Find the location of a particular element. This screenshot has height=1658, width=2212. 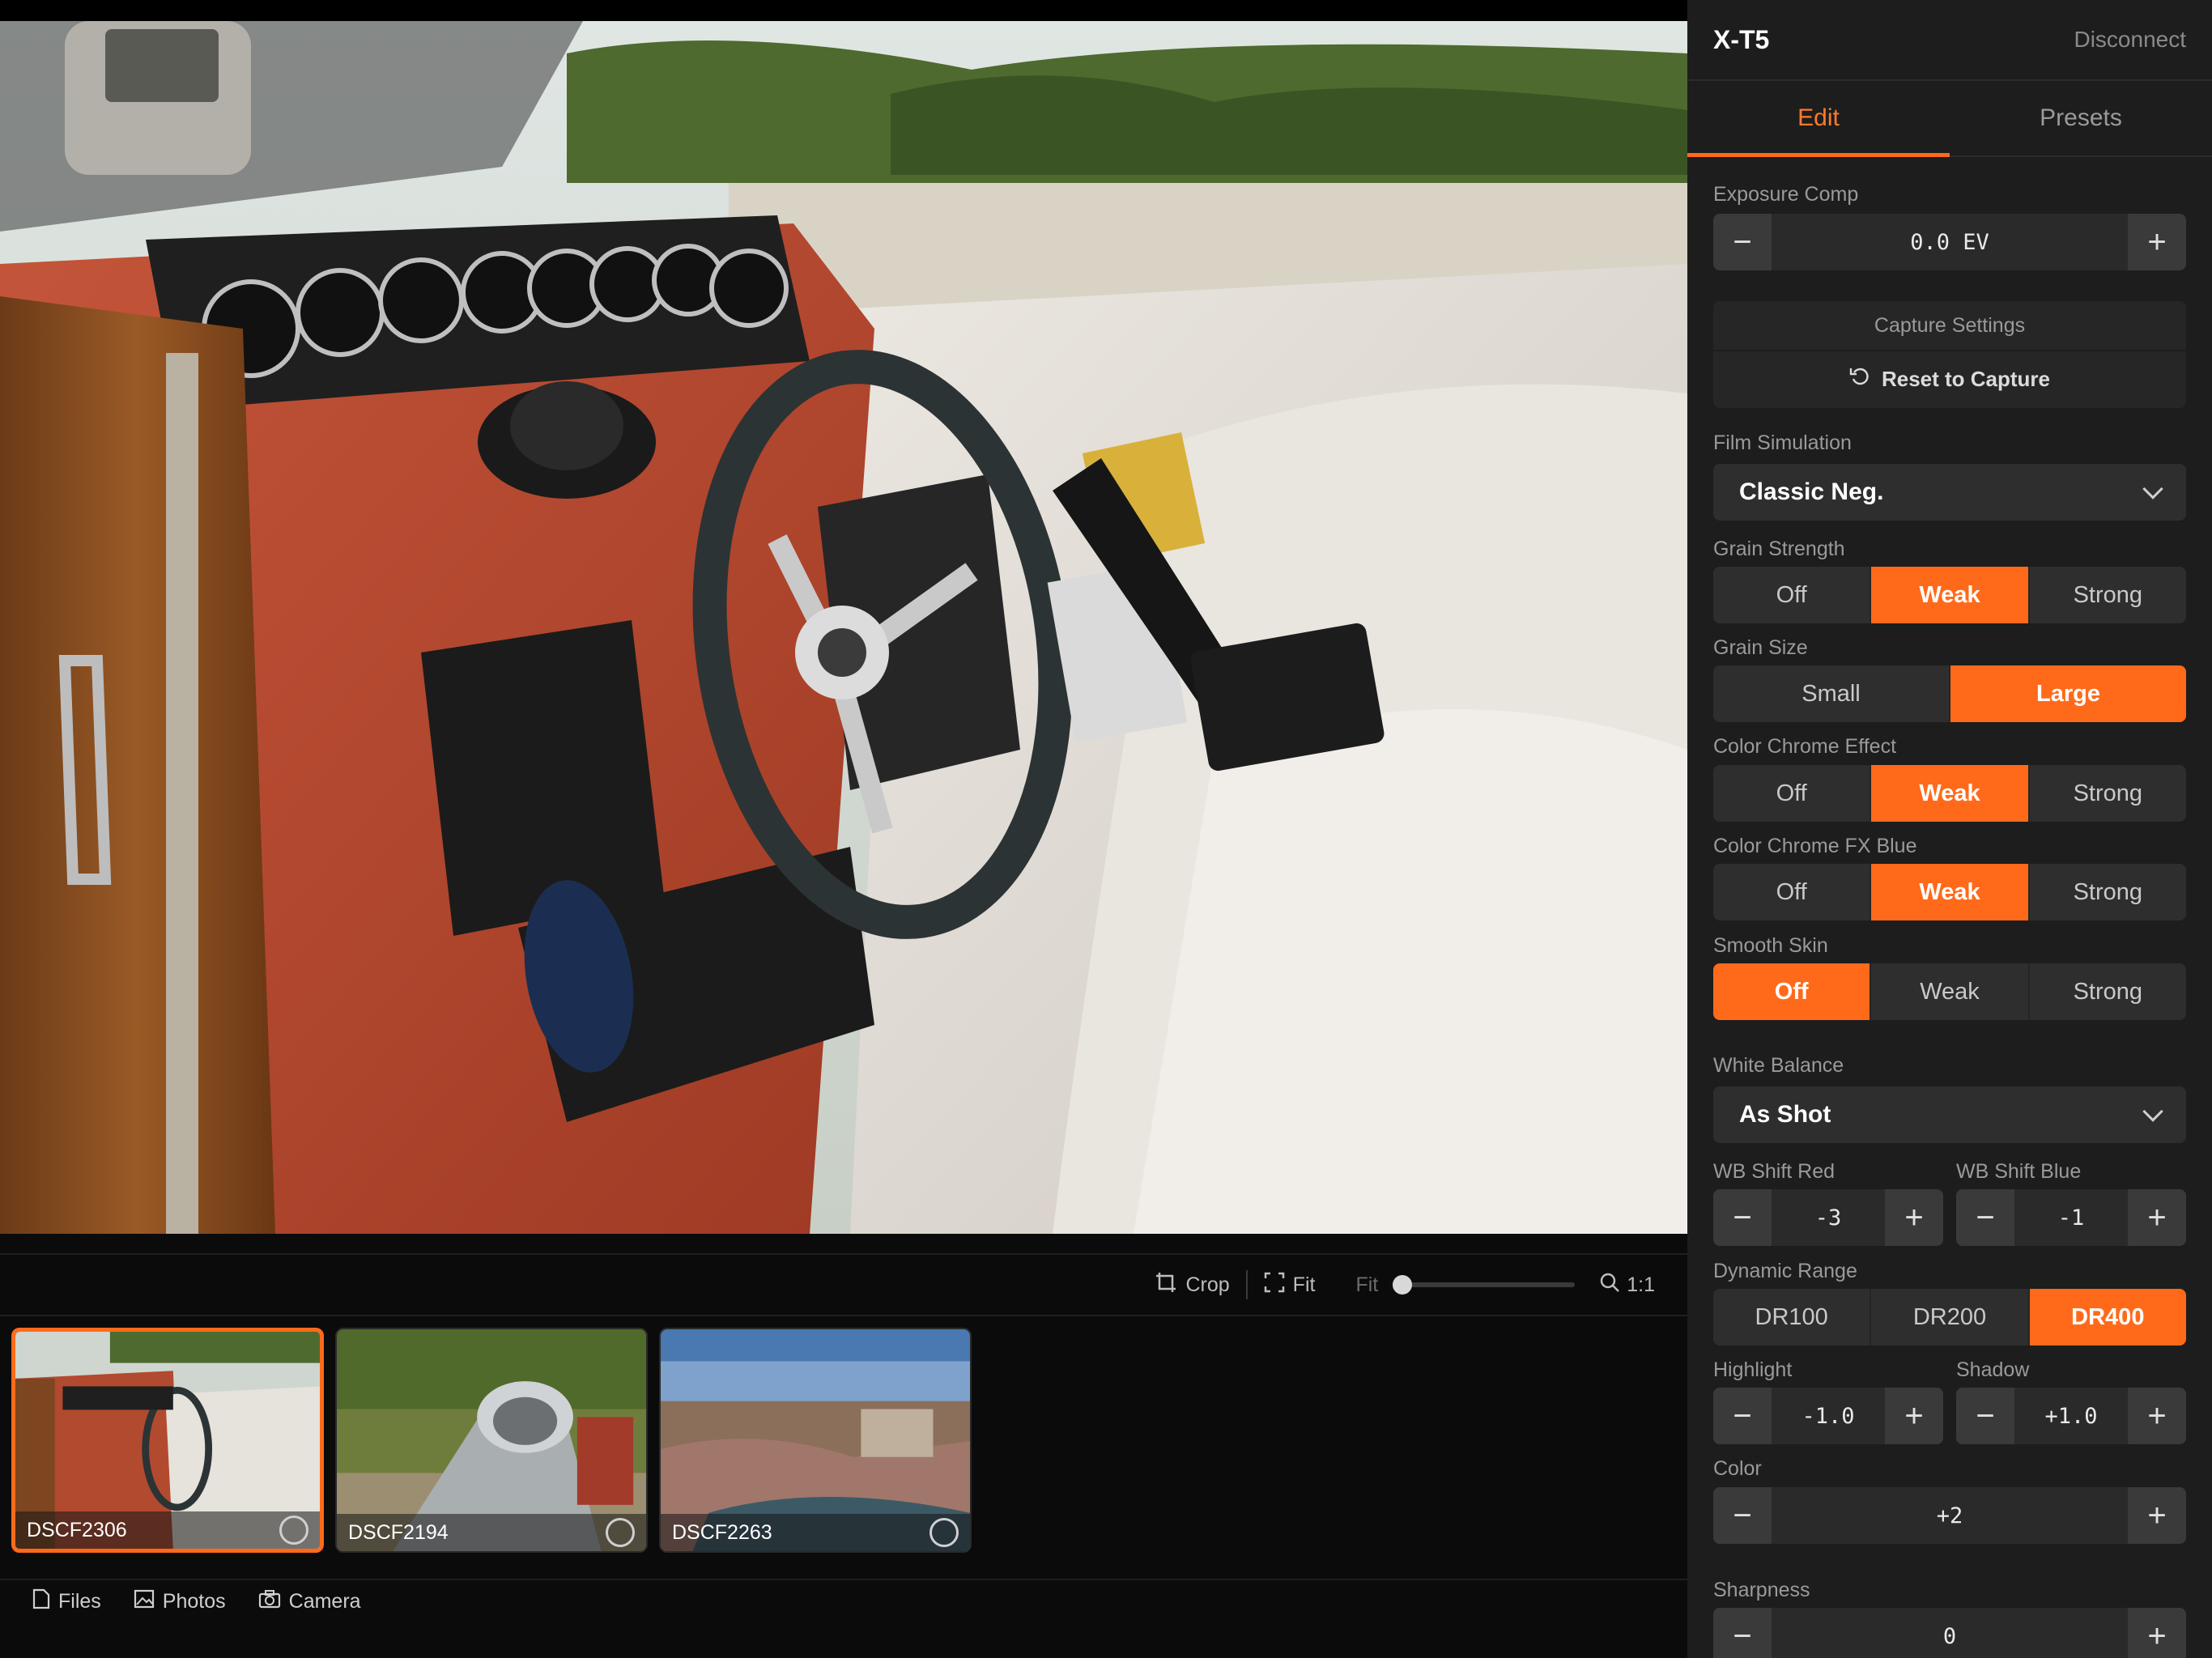

nav-camera-label: Camera is located at coordinates (324, 1601).